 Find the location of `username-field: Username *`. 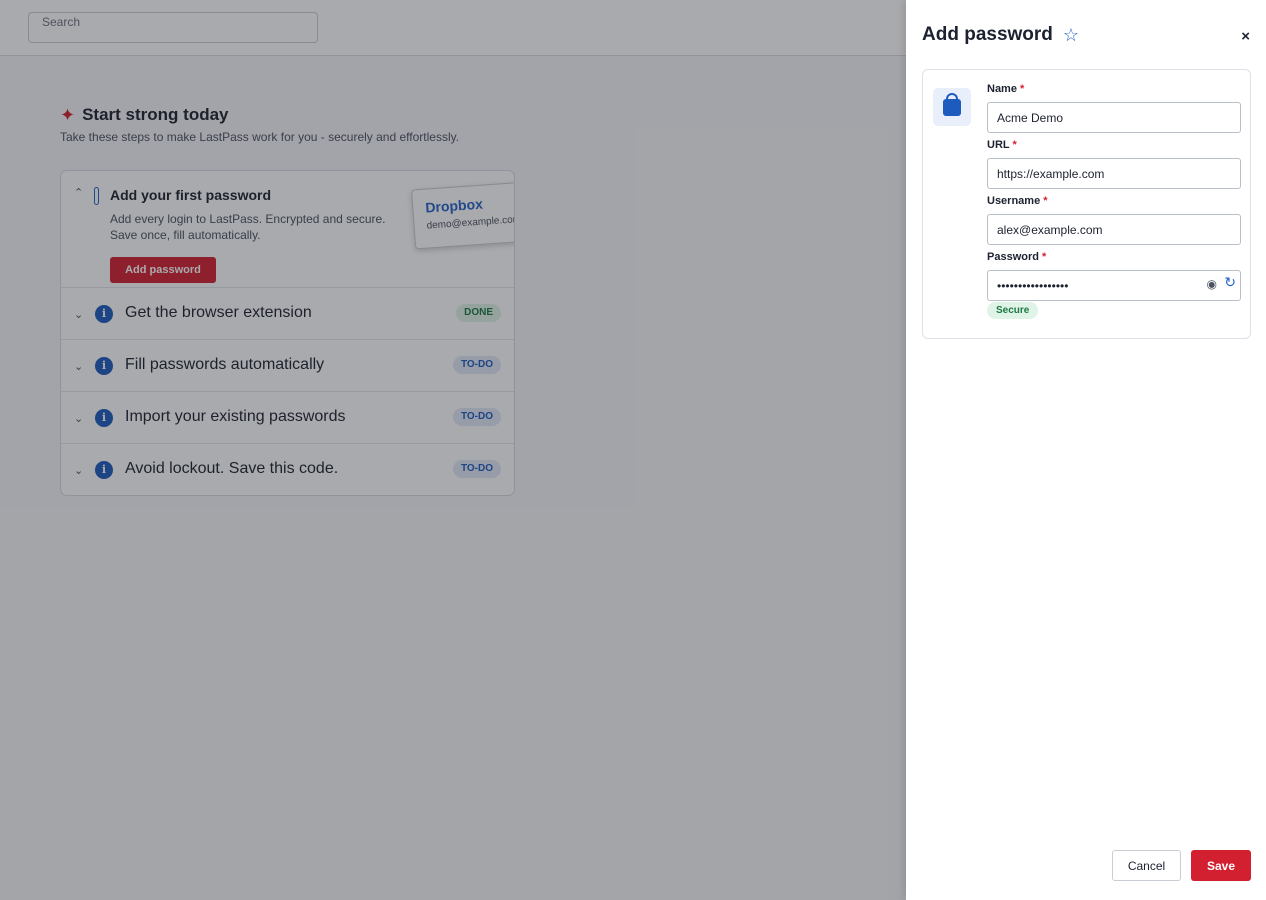

username-field: Username * is located at coordinates (1114, 220).